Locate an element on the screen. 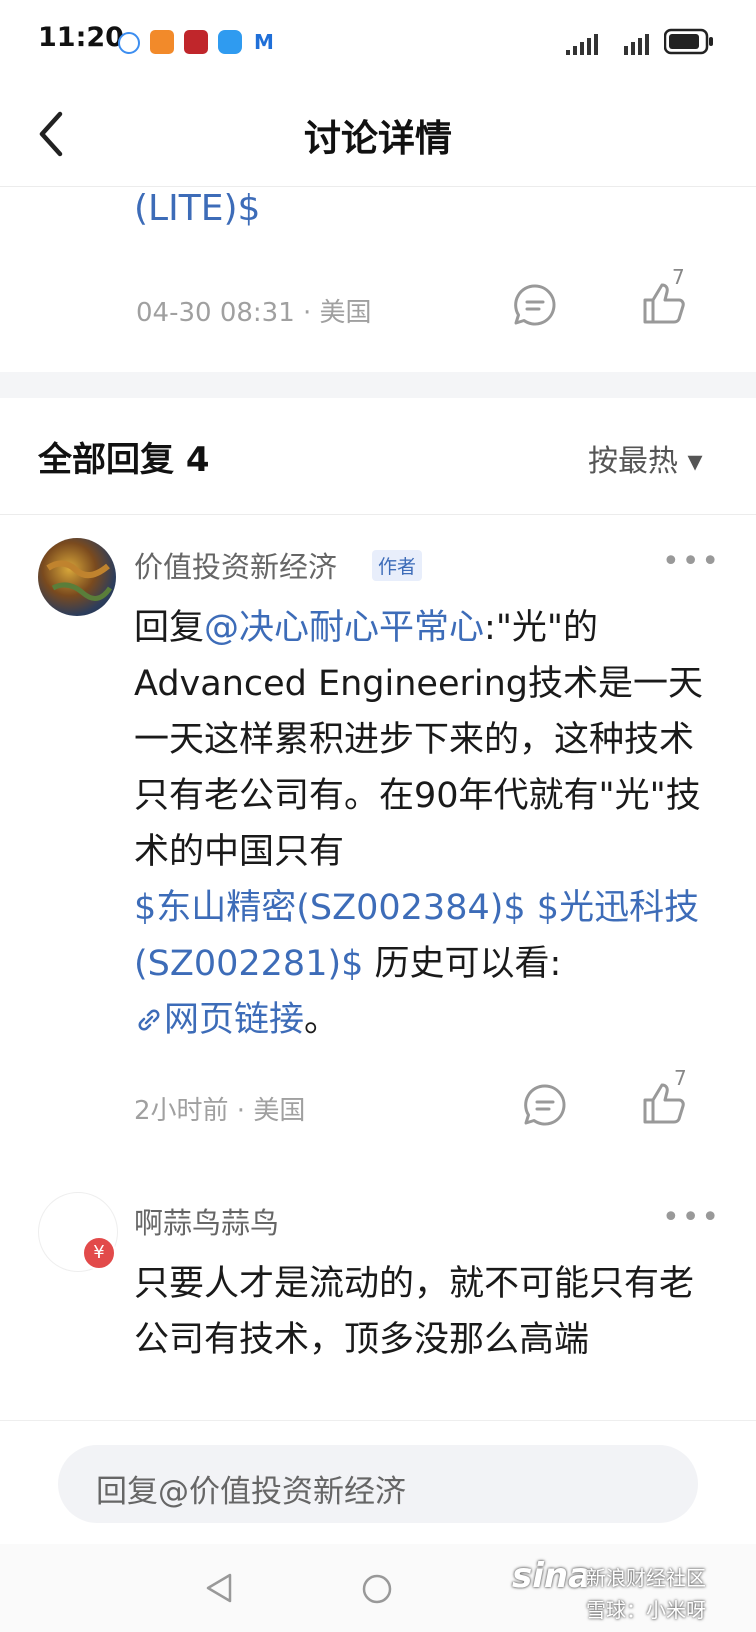  web-link-label: 网页链接 is located at coordinates (234, 1020).